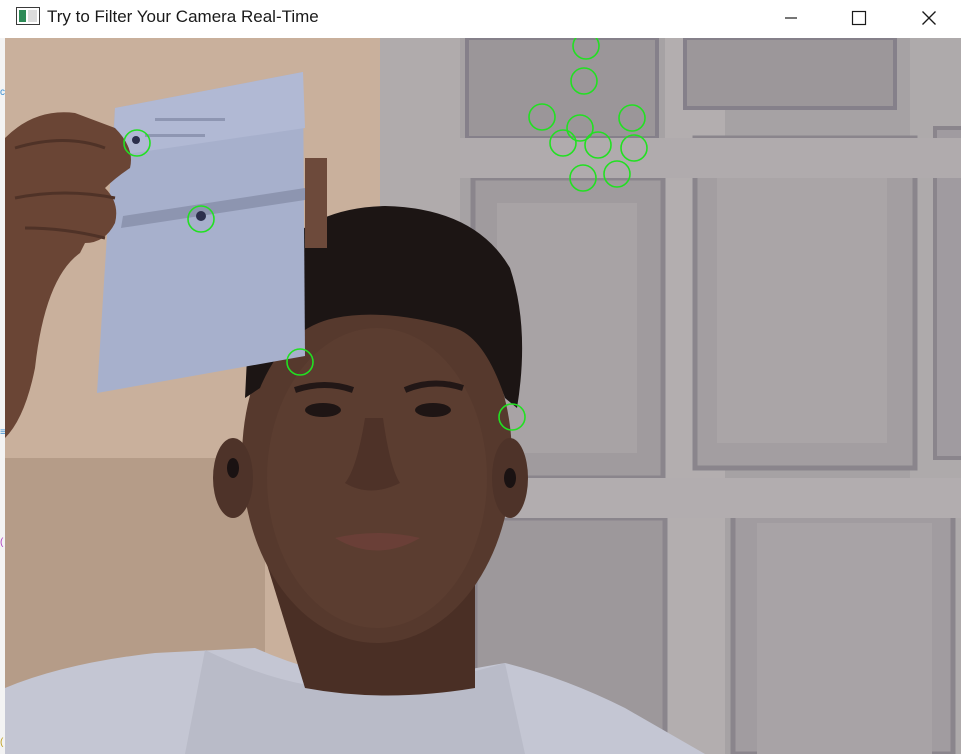 The image size is (961, 754). I want to click on maximize-icon, so click(859, 18).